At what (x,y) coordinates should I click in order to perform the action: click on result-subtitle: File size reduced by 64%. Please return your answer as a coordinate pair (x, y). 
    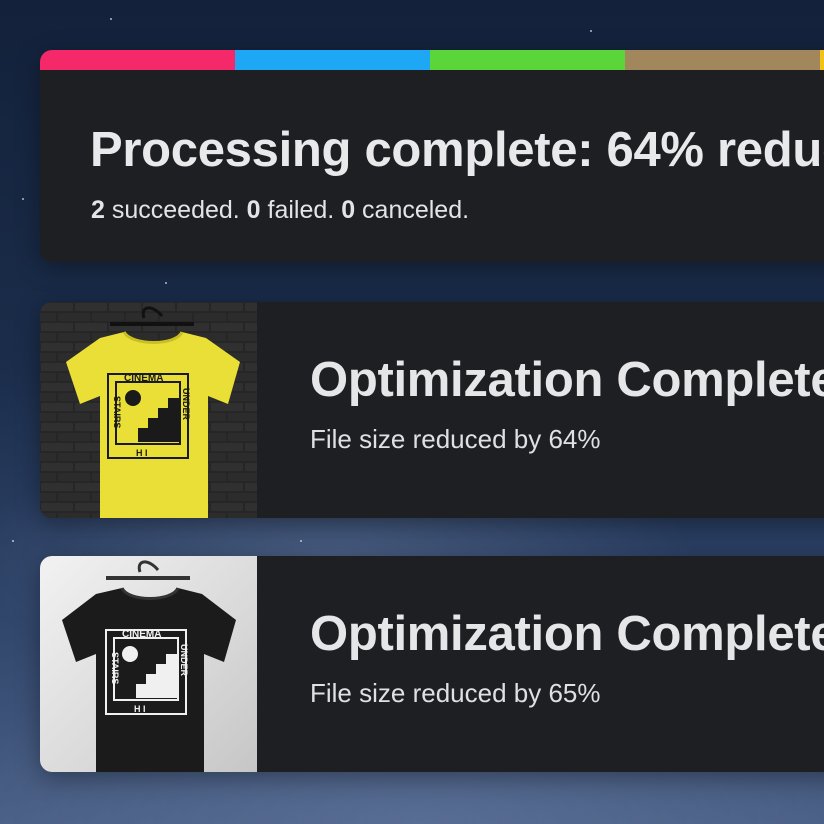
    Looking at the image, I should click on (455, 439).